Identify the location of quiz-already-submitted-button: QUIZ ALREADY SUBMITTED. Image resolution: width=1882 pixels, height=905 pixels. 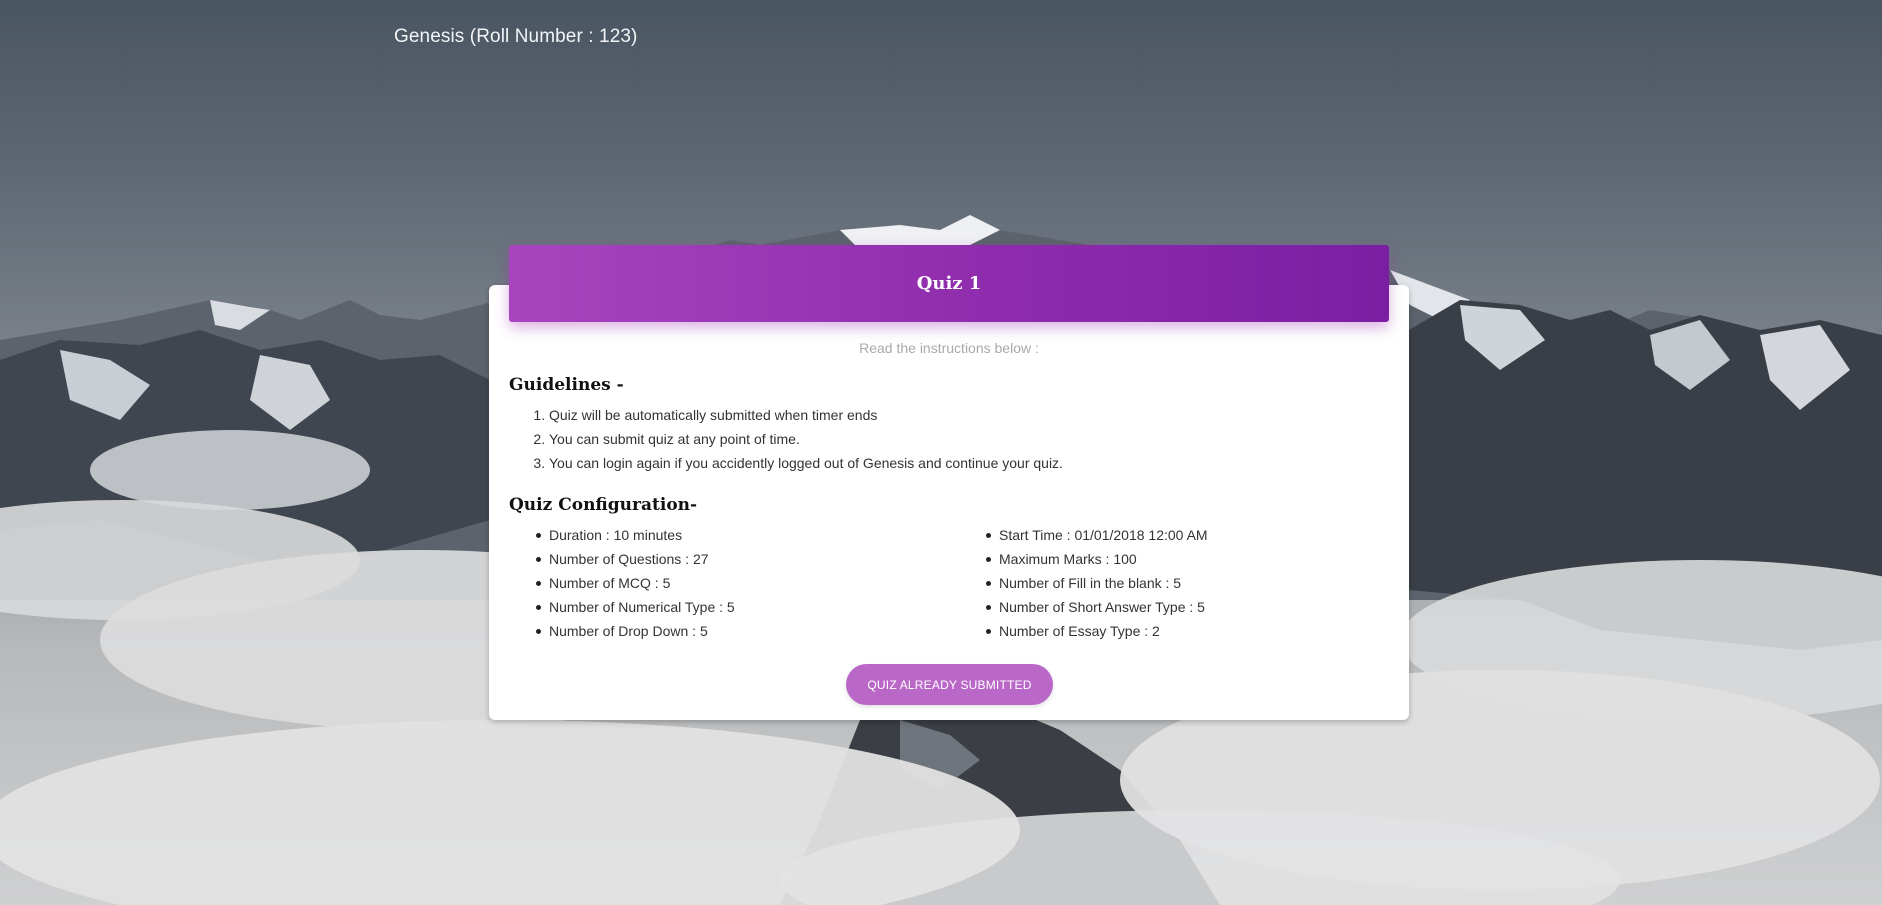
(949, 684).